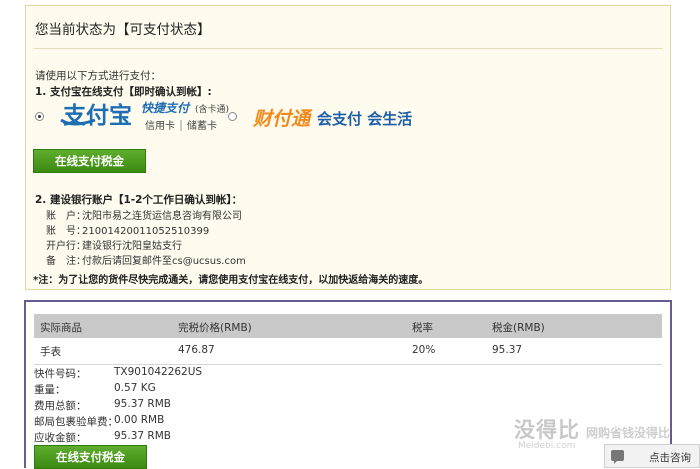 The image size is (700, 469). I want to click on consult-label: 点击咨询, so click(670, 458).